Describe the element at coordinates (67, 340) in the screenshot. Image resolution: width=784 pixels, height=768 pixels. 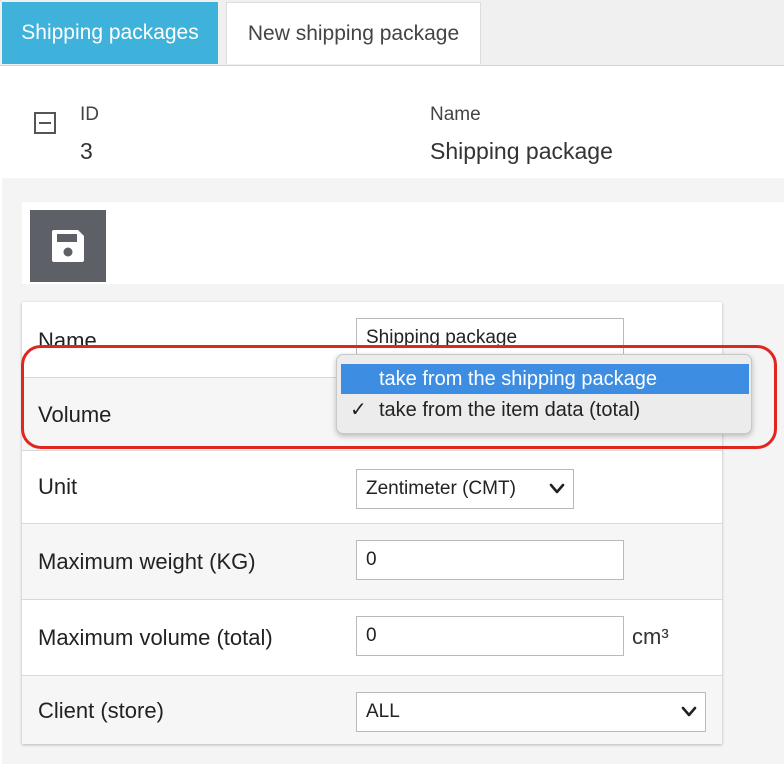
I see `name-label: Name` at that location.